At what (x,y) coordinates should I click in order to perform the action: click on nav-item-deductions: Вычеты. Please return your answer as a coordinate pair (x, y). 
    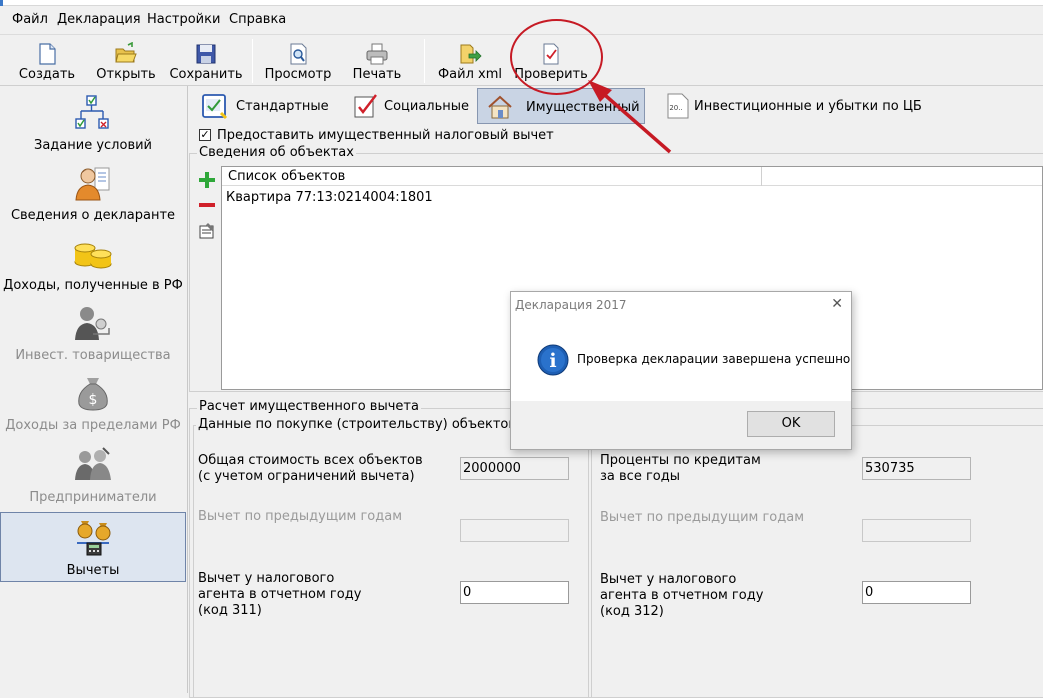
    Looking at the image, I should click on (93, 547).